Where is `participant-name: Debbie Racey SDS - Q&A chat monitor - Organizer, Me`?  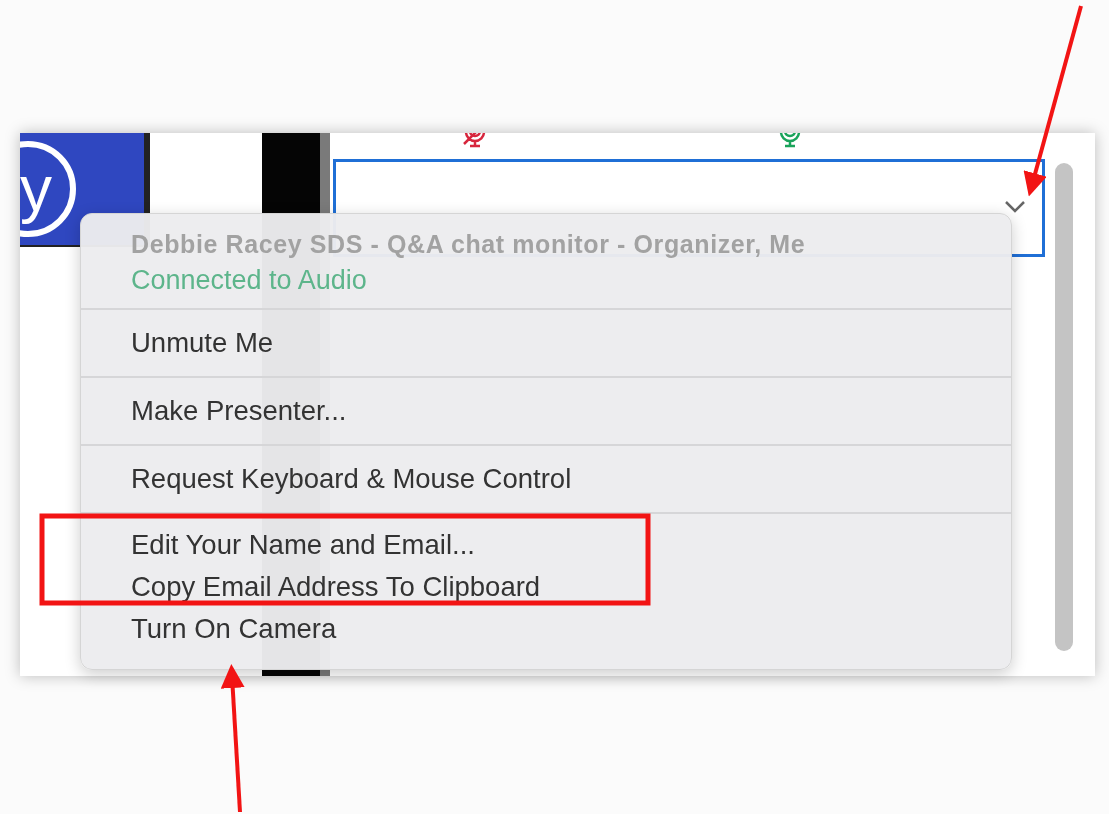
participant-name: Debbie Racey SDS - Q&A chat monitor - Organizer, Me is located at coordinates (469, 244).